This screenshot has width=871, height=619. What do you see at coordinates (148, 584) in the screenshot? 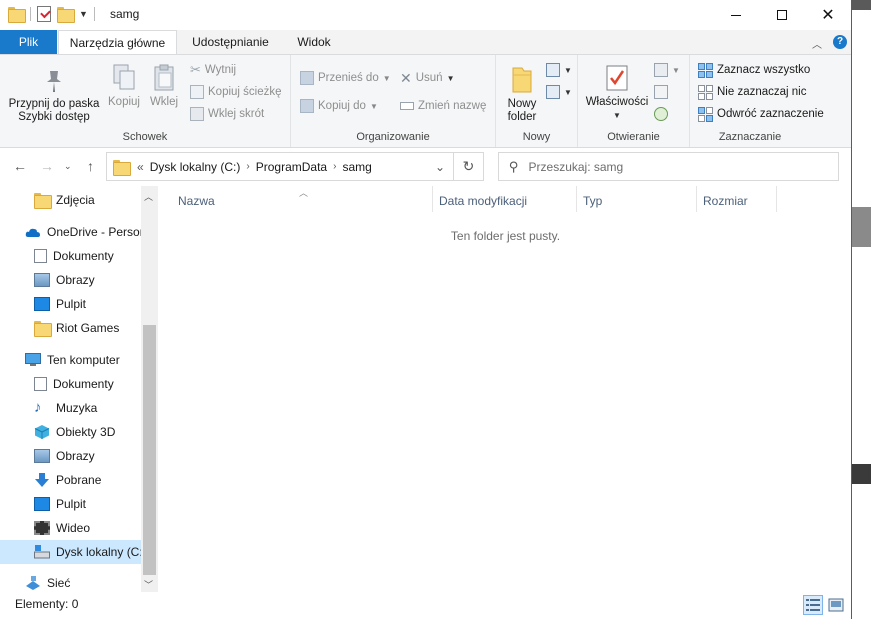
I see `chevron-down-icon: ﹀` at bounding box center [148, 584].